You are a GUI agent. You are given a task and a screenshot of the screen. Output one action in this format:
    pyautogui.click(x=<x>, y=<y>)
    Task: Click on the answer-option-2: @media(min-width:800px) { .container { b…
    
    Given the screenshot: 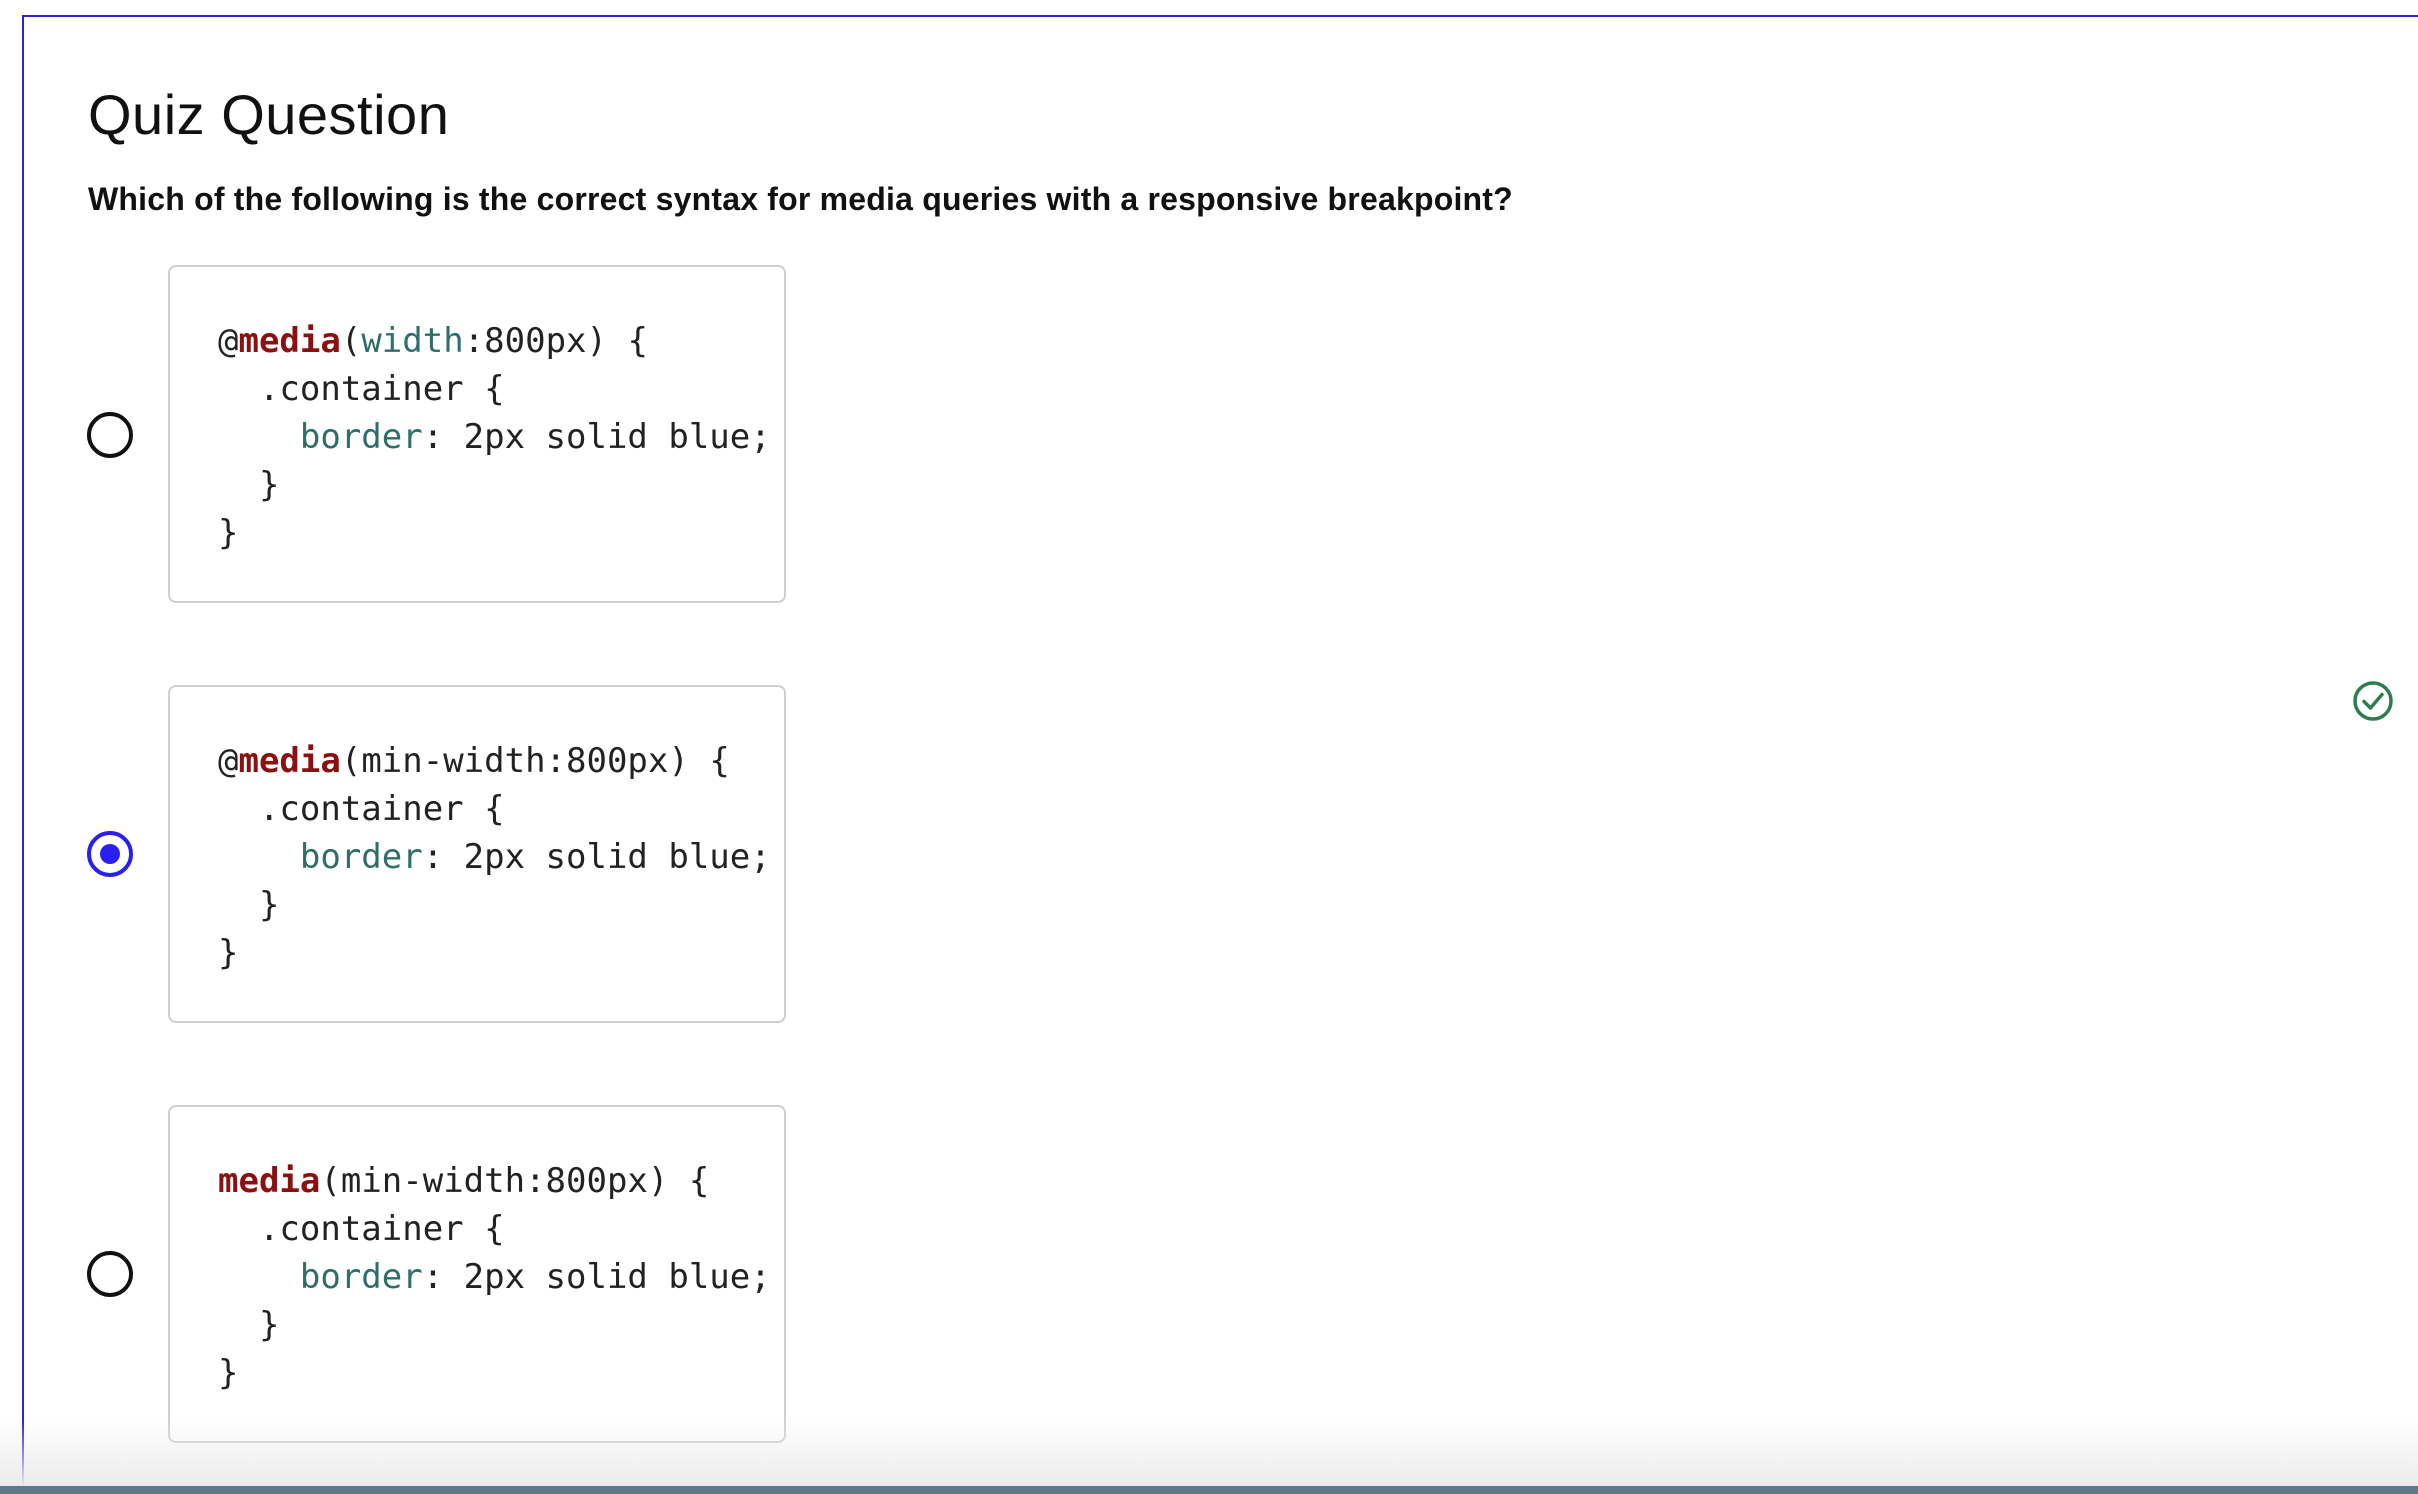 What is the action you would take?
    pyautogui.click(x=450, y=855)
    